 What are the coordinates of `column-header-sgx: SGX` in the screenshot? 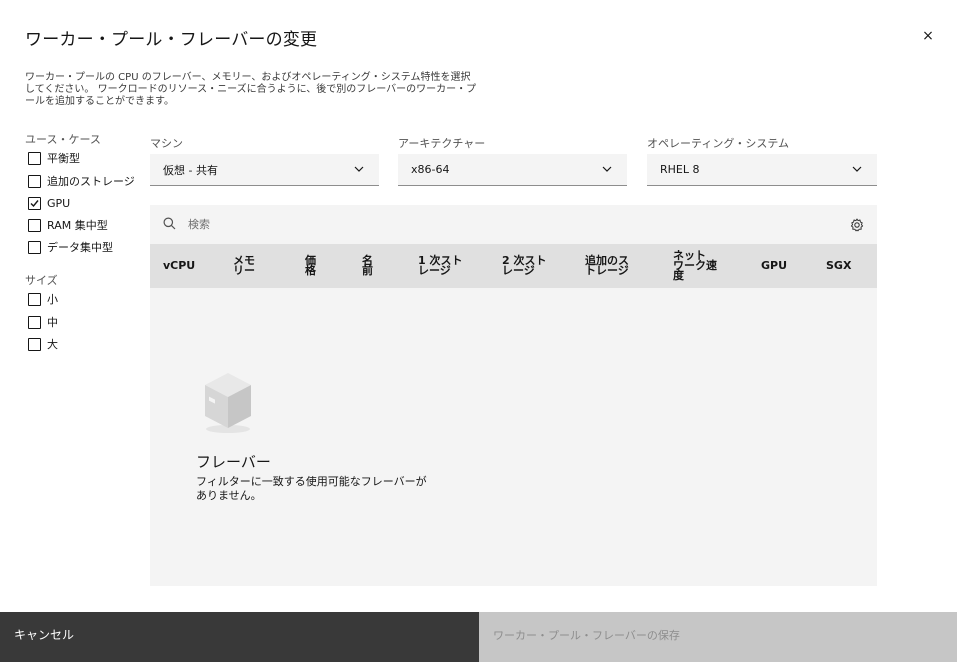 It's located at (838, 266).